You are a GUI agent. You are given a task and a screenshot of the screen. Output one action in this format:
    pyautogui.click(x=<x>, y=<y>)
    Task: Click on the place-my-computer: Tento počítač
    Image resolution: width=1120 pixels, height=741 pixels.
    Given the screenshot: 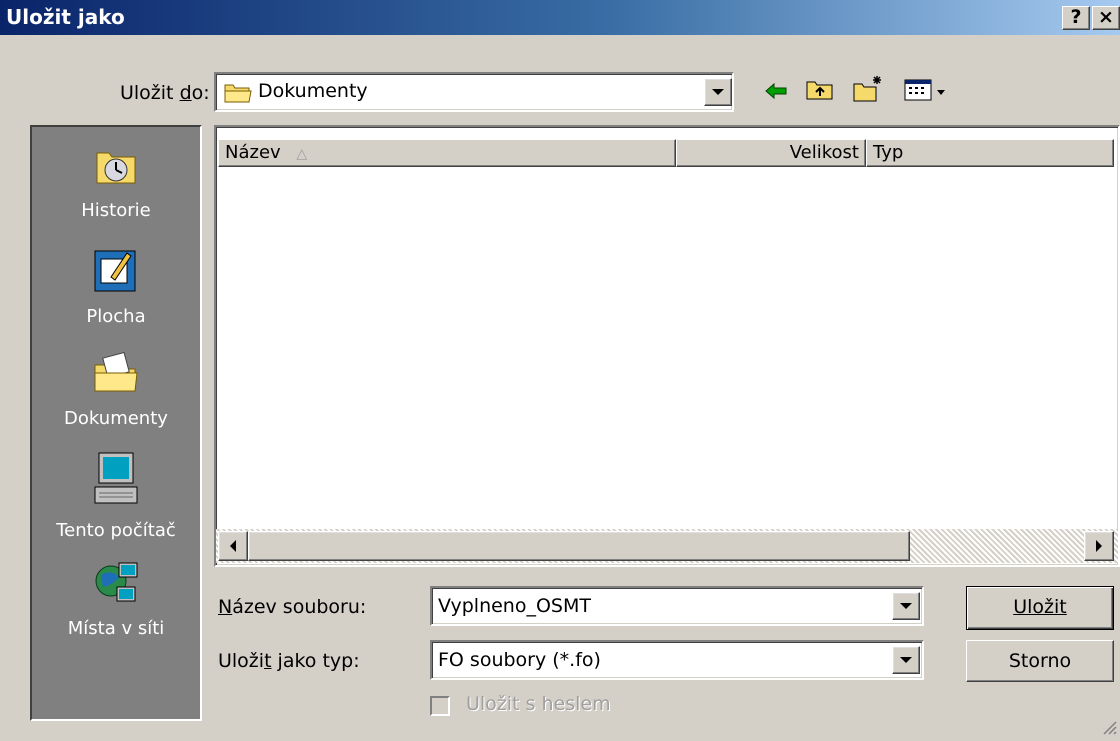 What is the action you would take?
    pyautogui.click(x=116, y=495)
    